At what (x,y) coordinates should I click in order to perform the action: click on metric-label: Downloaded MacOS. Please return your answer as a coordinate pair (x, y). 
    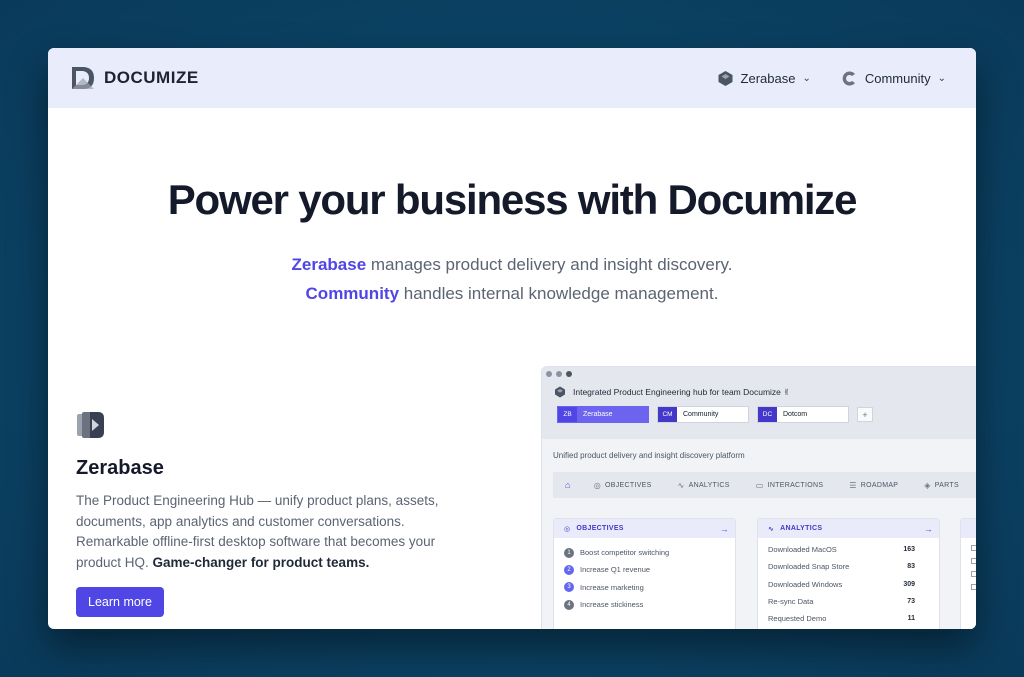
    Looking at the image, I should click on (802, 550).